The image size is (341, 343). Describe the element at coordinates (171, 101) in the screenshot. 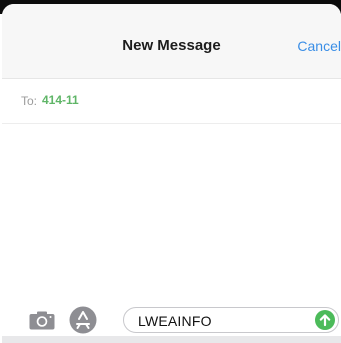

I see `recipient-row: To: 414-11` at that location.